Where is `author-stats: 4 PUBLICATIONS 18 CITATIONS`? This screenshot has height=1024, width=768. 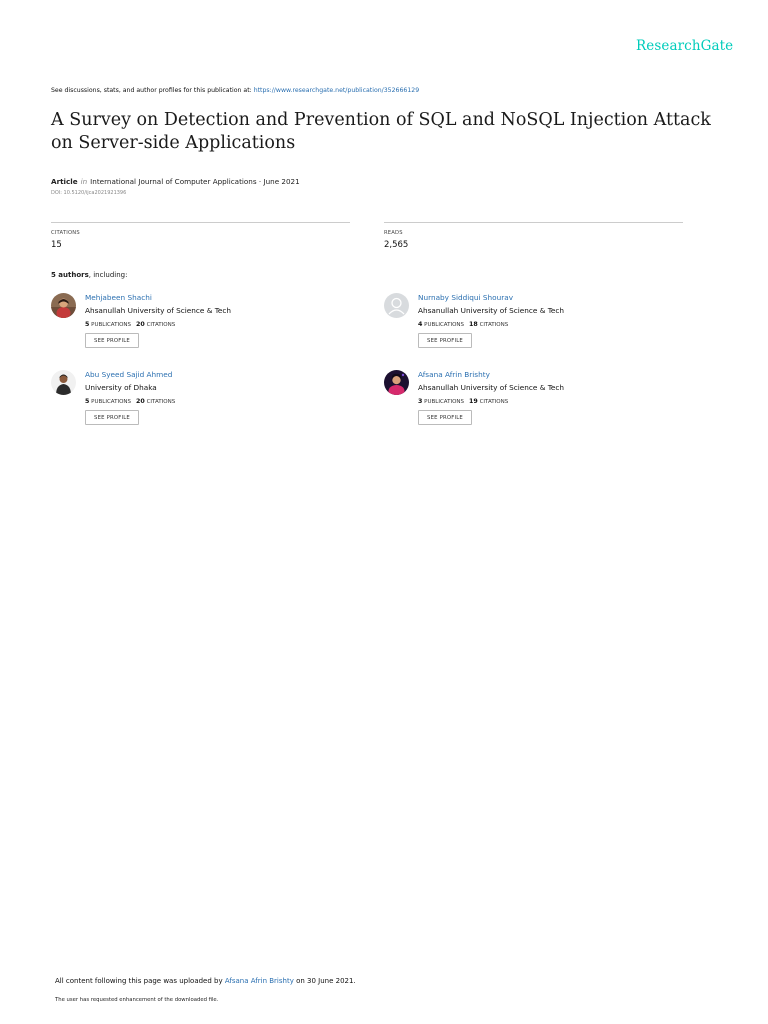
author-stats: 4 PUBLICATIONS 18 CITATIONS is located at coordinates (463, 324).